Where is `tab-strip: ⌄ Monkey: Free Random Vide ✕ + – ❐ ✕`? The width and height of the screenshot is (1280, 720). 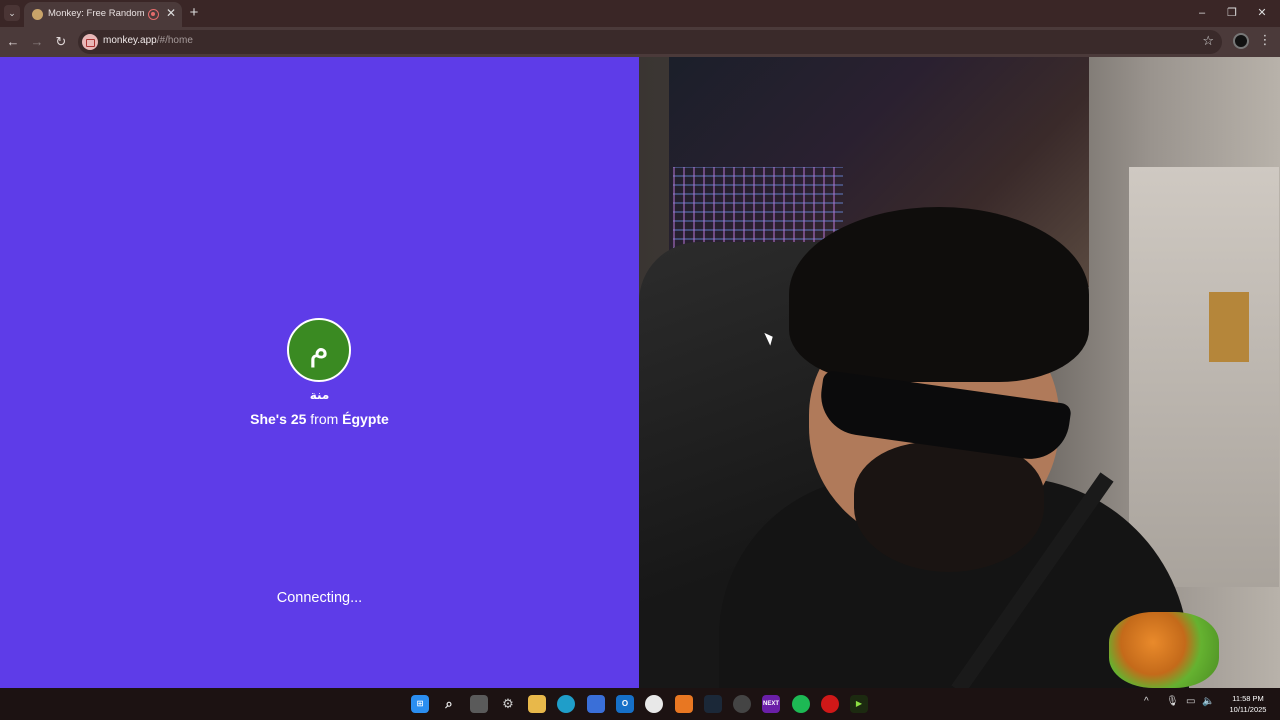 tab-strip: ⌄ Monkey: Free Random Vide ✕ + – ❐ ✕ is located at coordinates (640, 13).